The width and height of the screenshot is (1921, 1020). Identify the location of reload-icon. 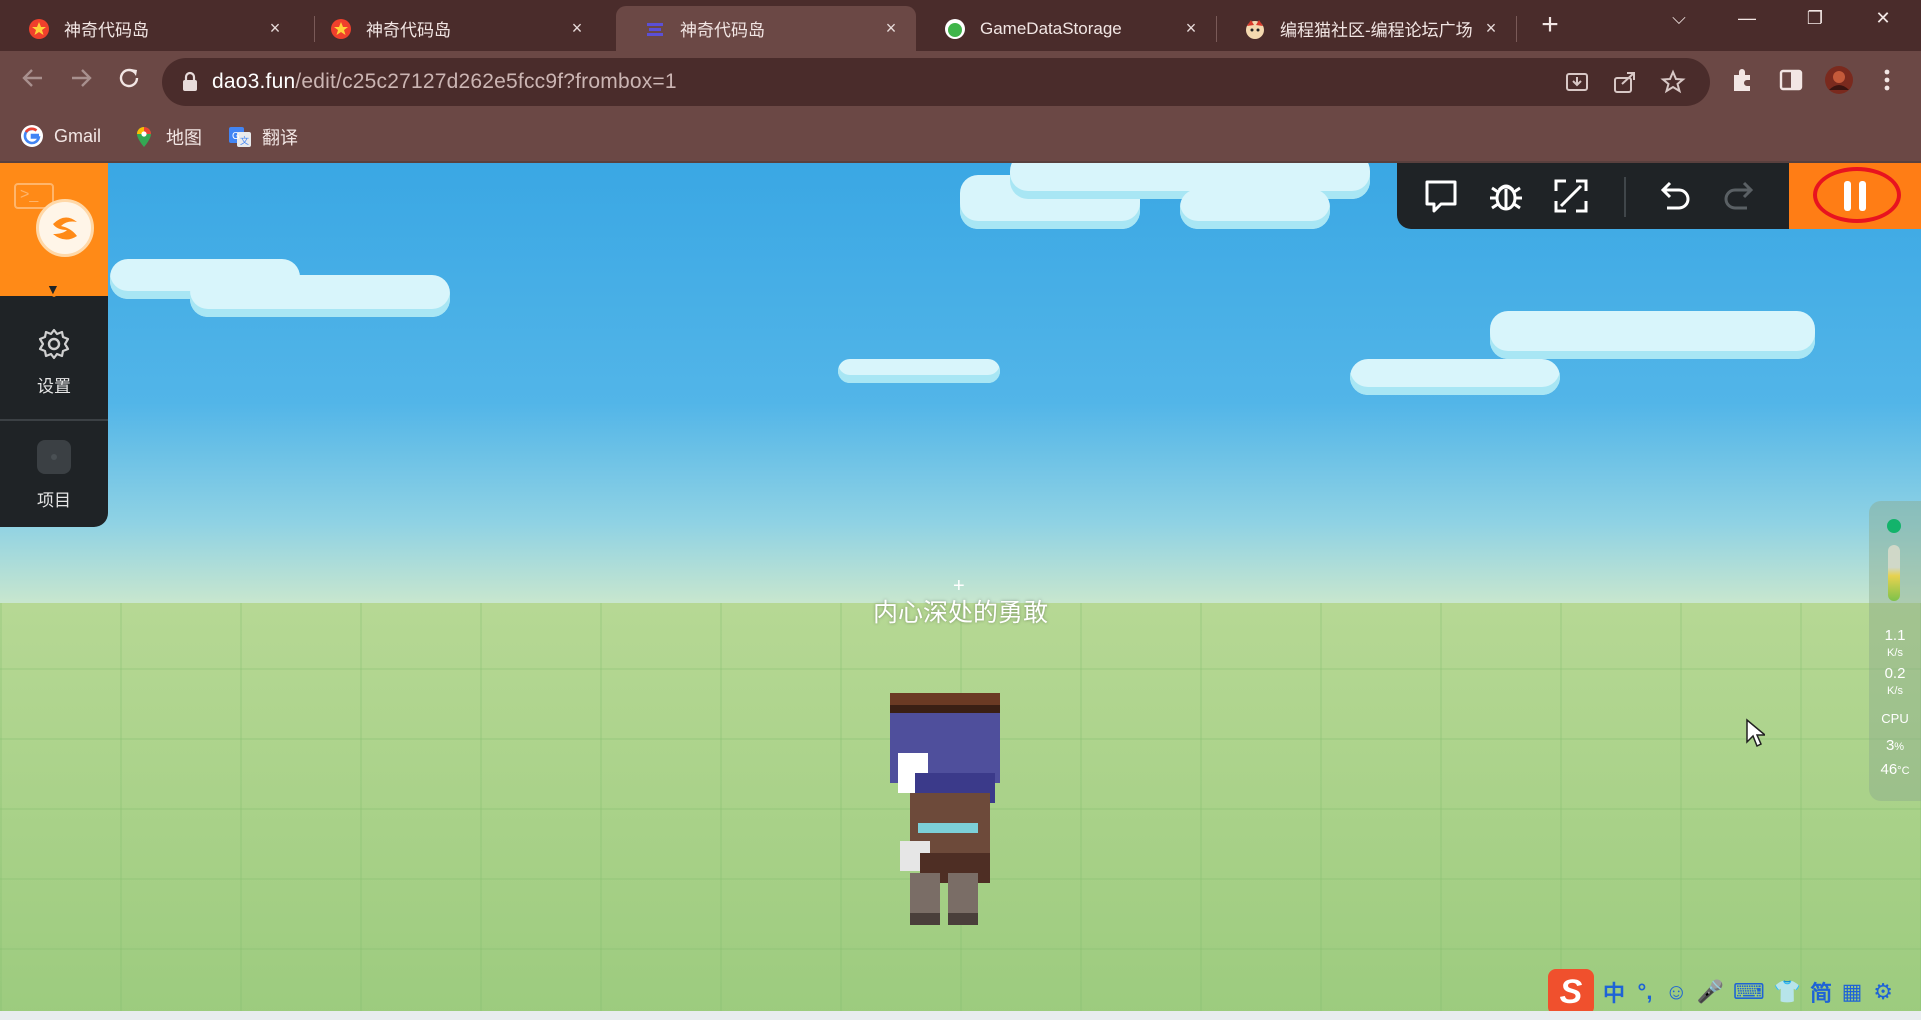
(129, 78).